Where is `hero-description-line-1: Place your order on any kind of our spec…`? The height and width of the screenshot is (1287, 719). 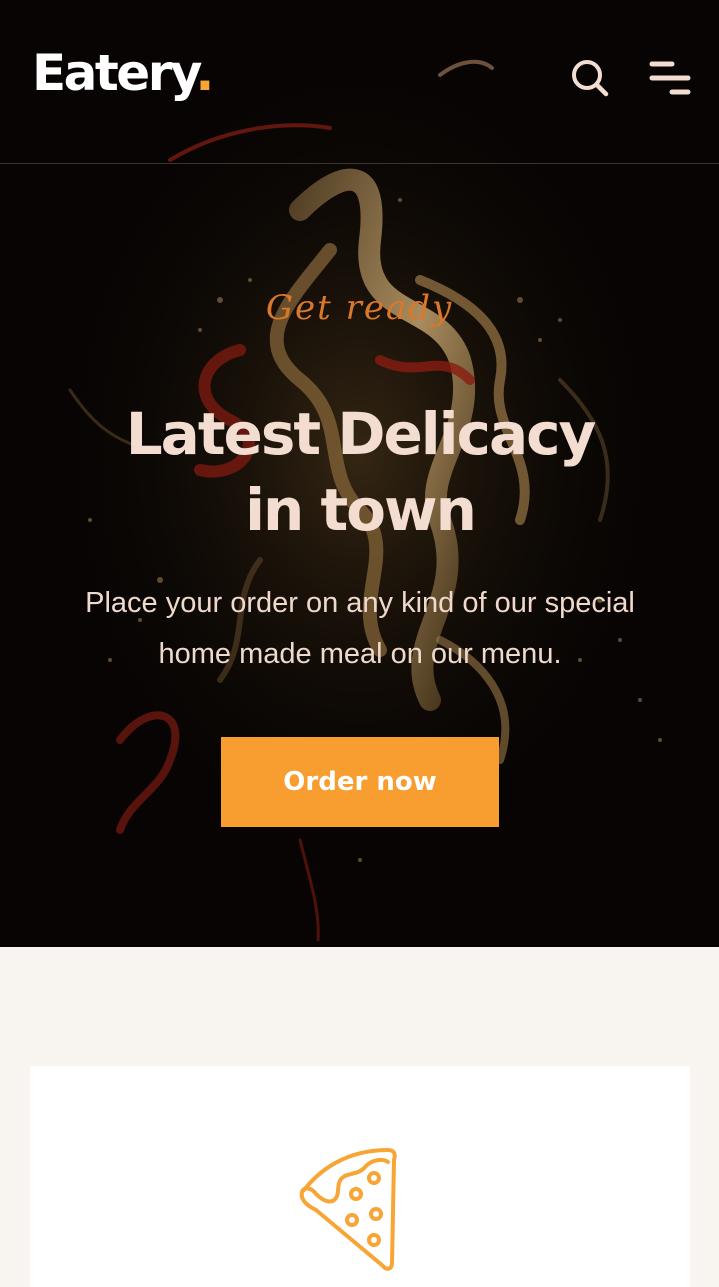 hero-description-line-1: Place your order on any kind of our spec… is located at coordinates (360, 603).